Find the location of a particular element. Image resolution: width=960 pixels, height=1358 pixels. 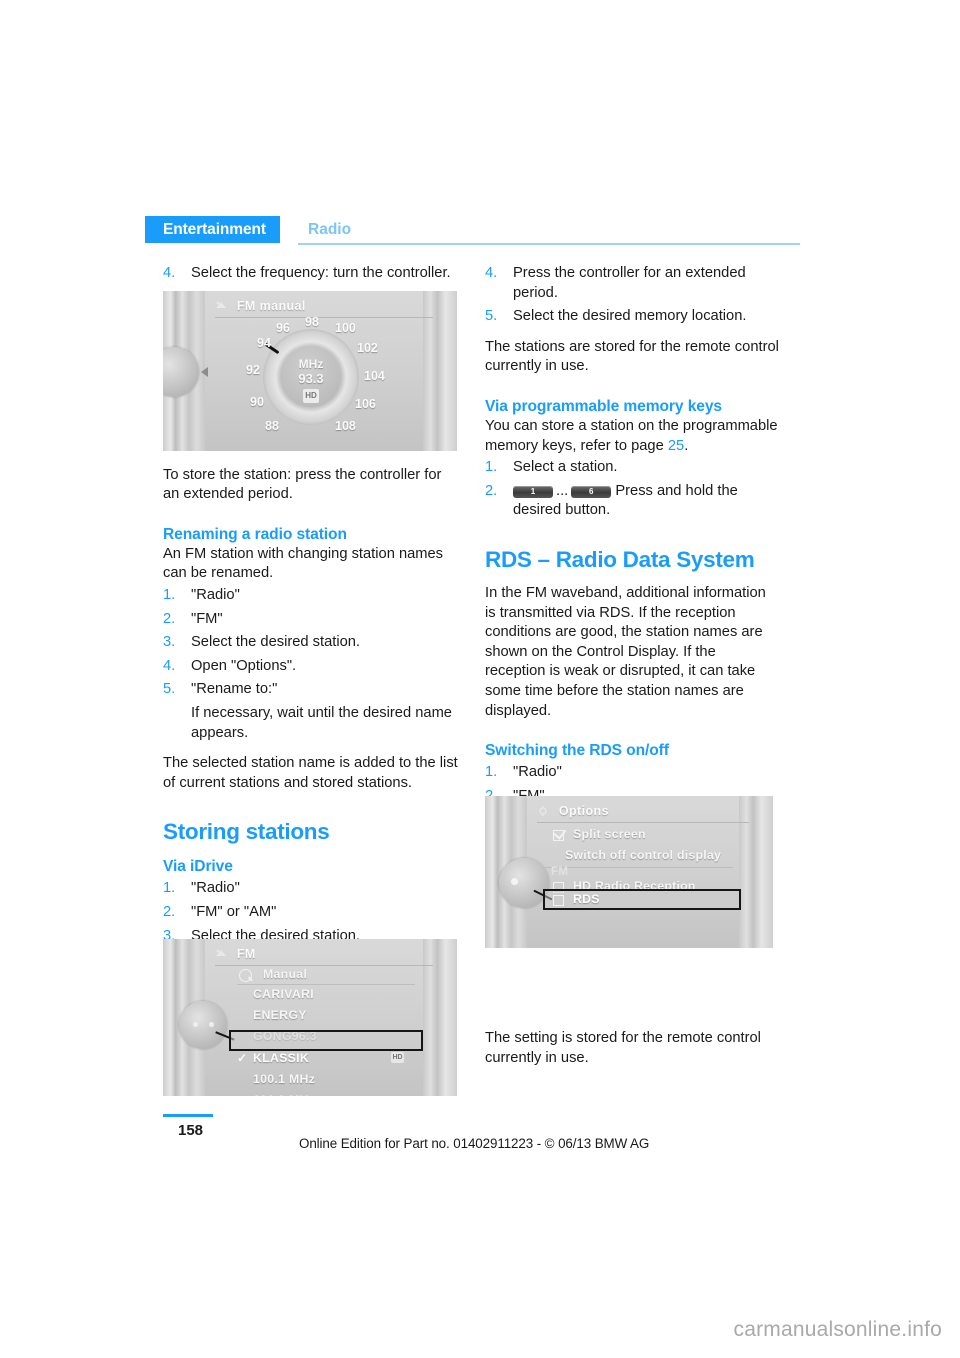

list-item: CARIVARI is located at coordinates (339, 994).